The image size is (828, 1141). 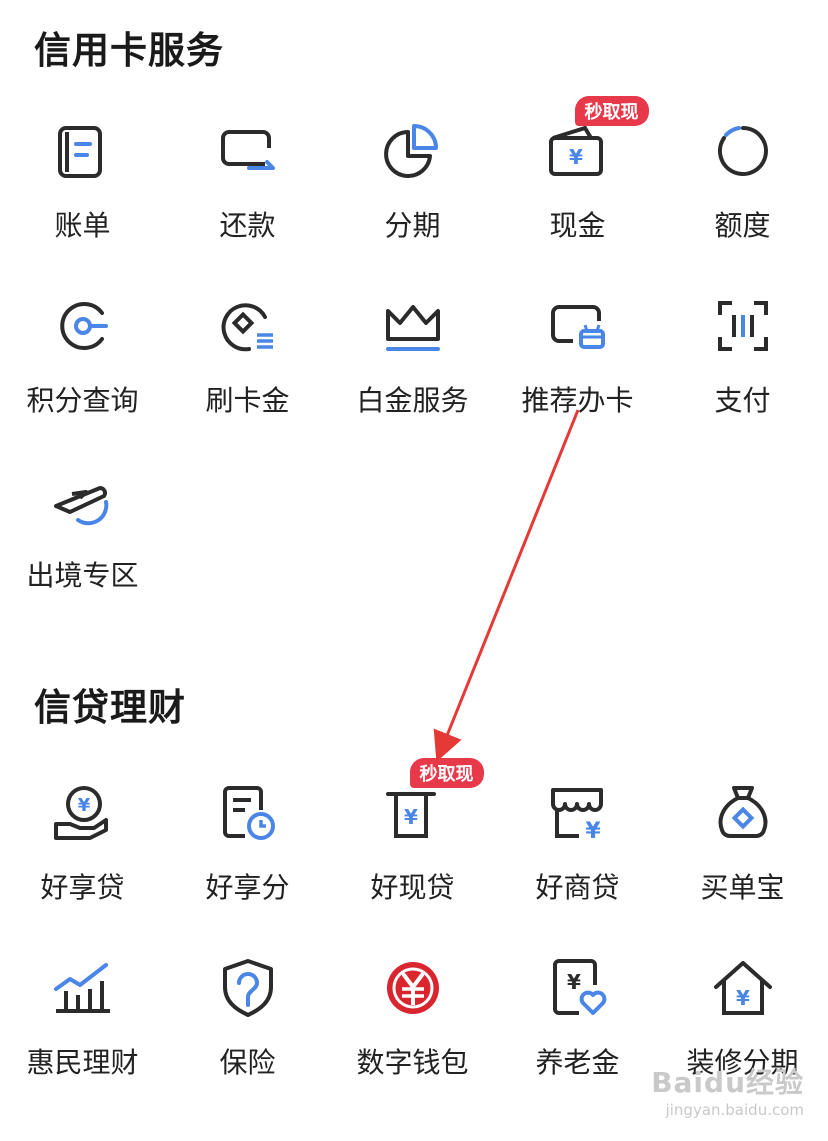 What do you see at coordinates (82, 1062) in the screenshot?
I see `tile-label: 惠民理财` at bounding box center [82, 1062].